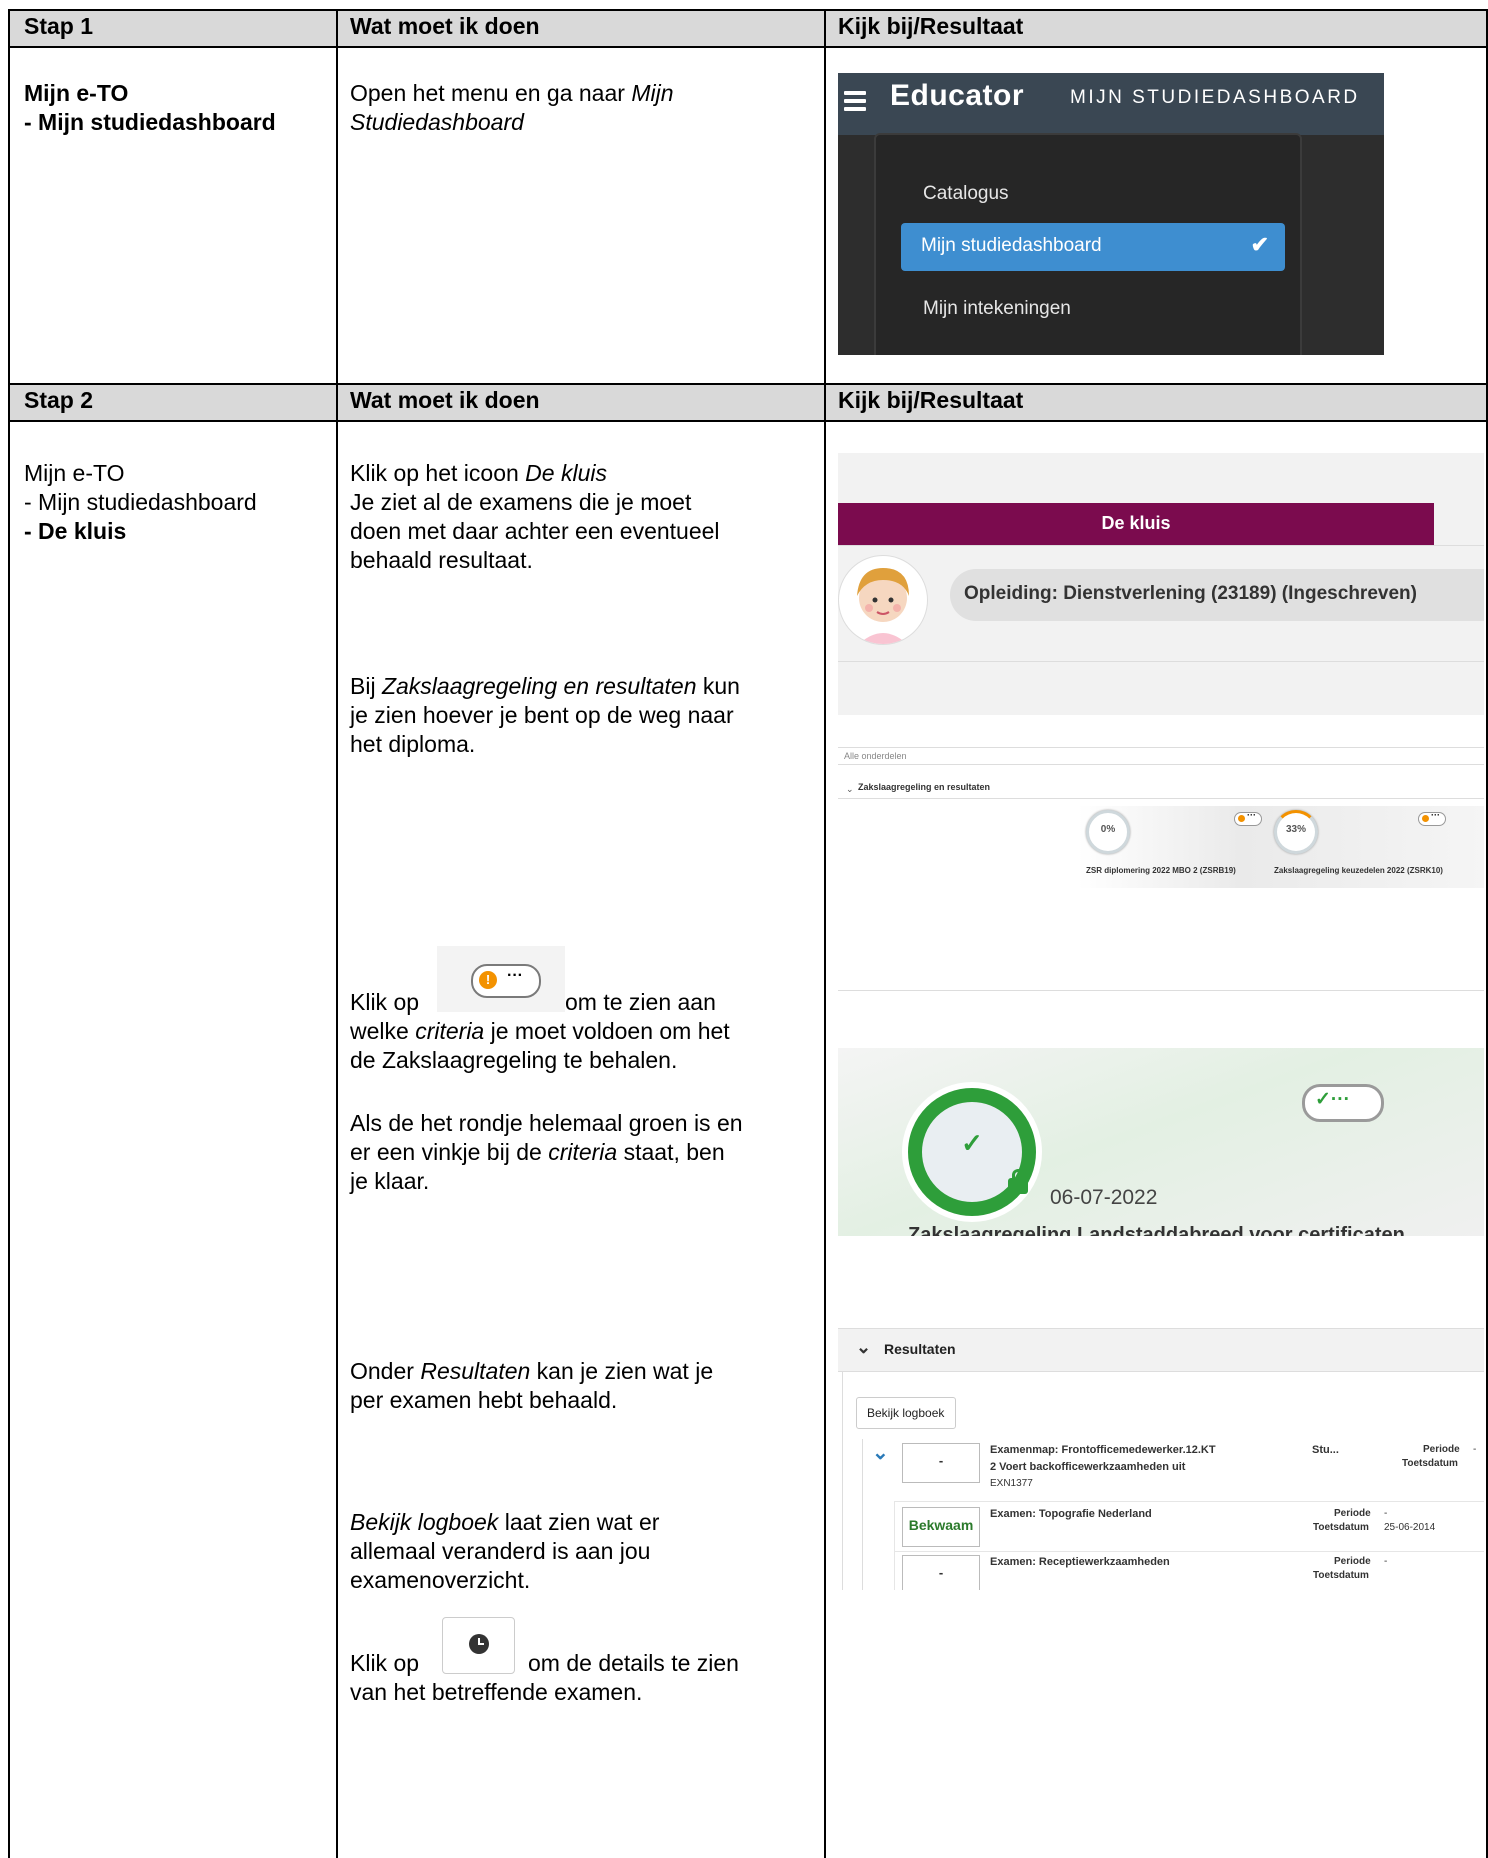 This screenshot has width=1488, height=1858. Describe the element at coordinates (966, 194) in the screenshot. I see `menu-item-catalogus: Catalogus` at that location.